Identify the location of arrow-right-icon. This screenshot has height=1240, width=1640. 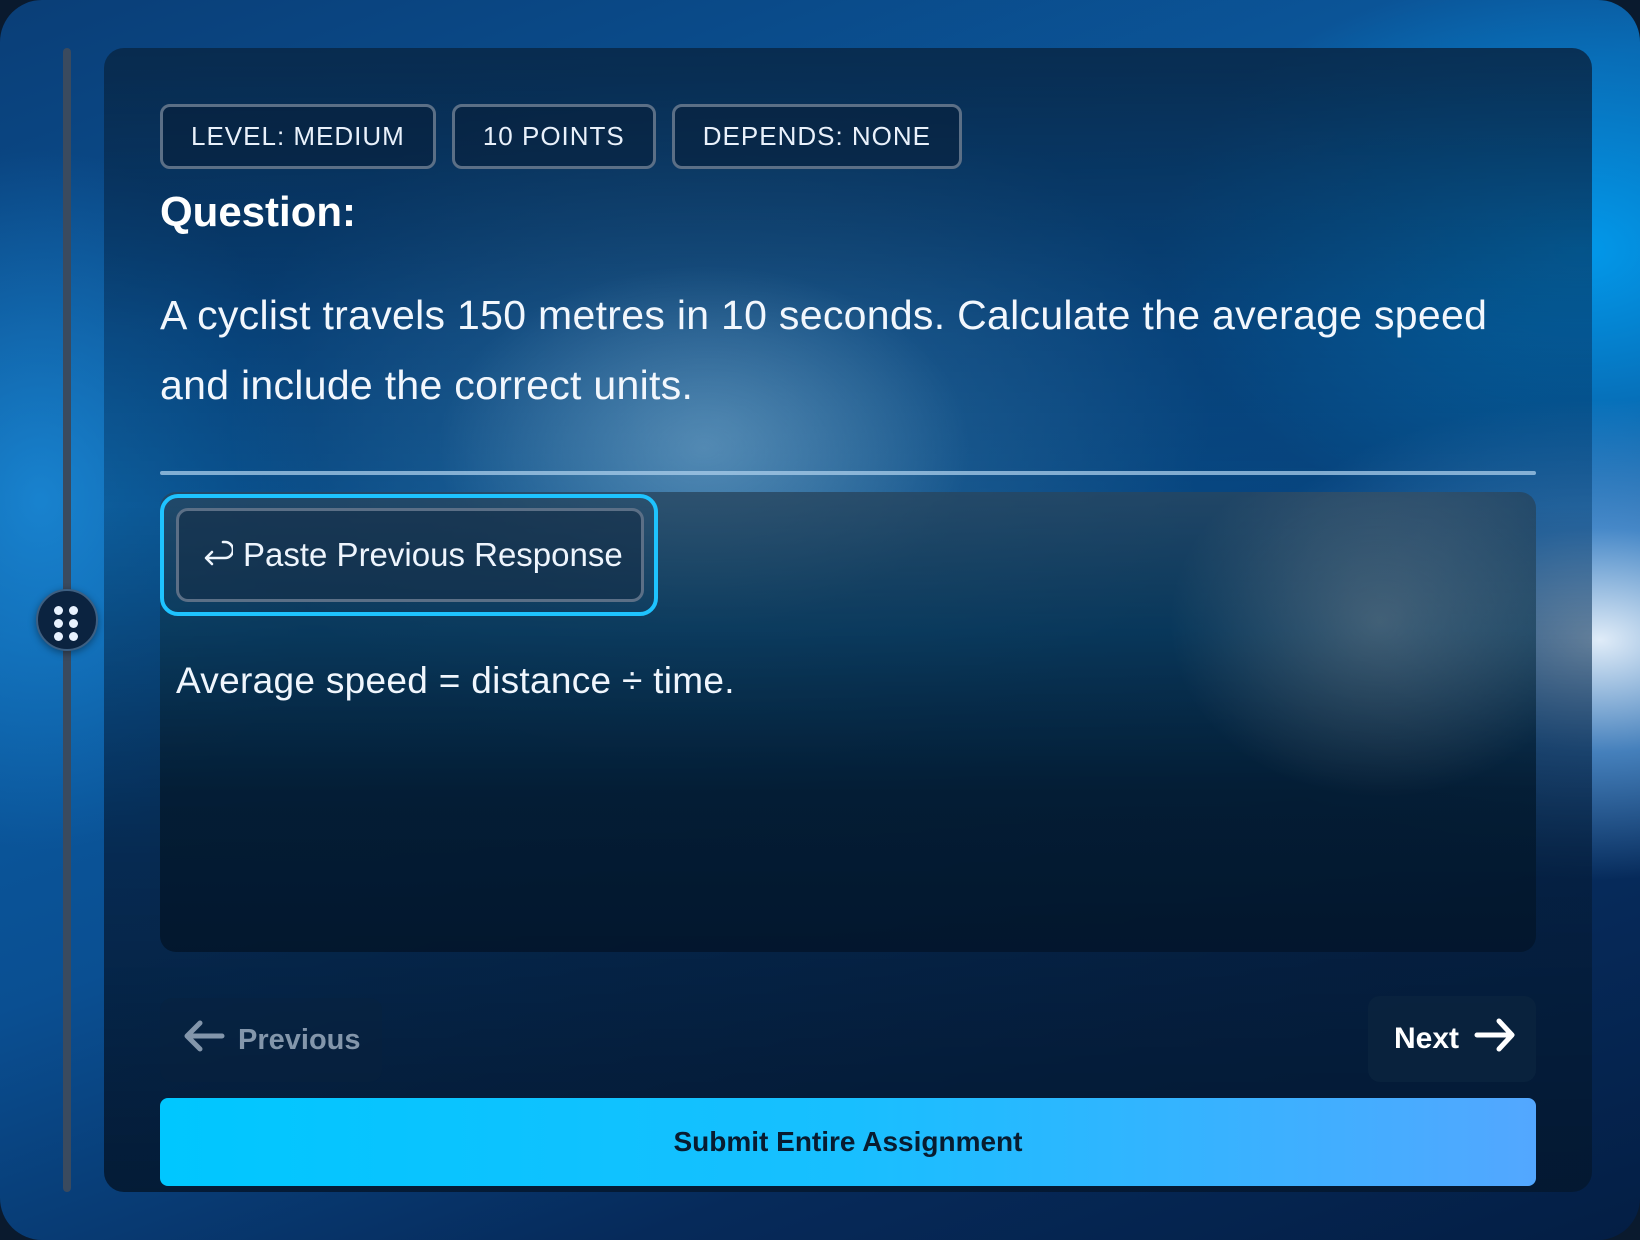
(1495, 1039).